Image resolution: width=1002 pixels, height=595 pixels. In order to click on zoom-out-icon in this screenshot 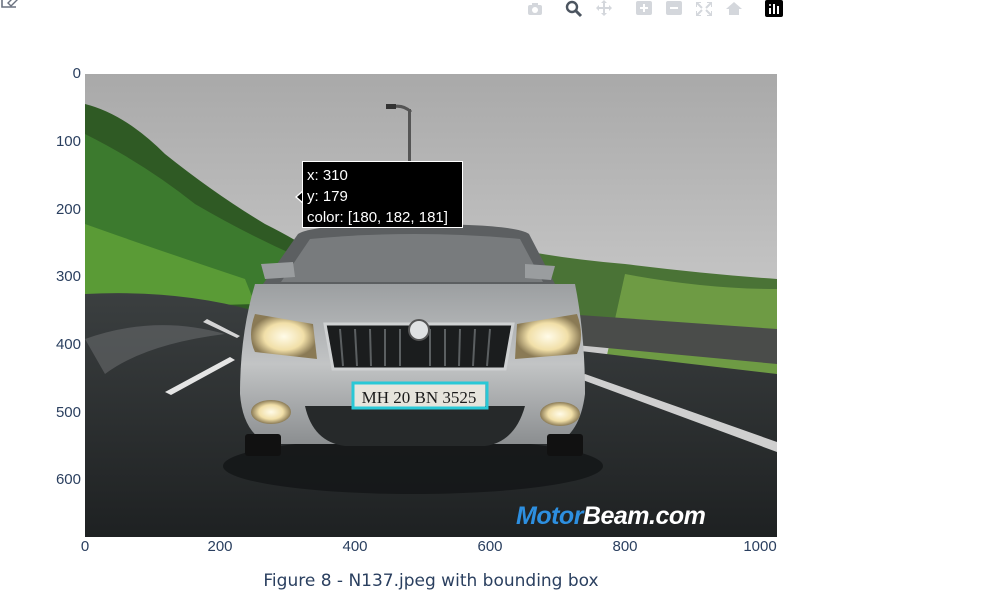, I will do `click(674, 9)`.